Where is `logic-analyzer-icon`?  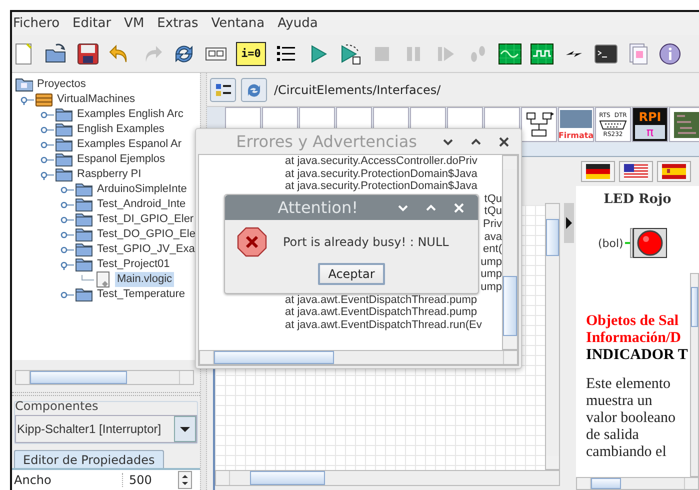 logic-analyzer-icon is located at coordinates (542, 54).